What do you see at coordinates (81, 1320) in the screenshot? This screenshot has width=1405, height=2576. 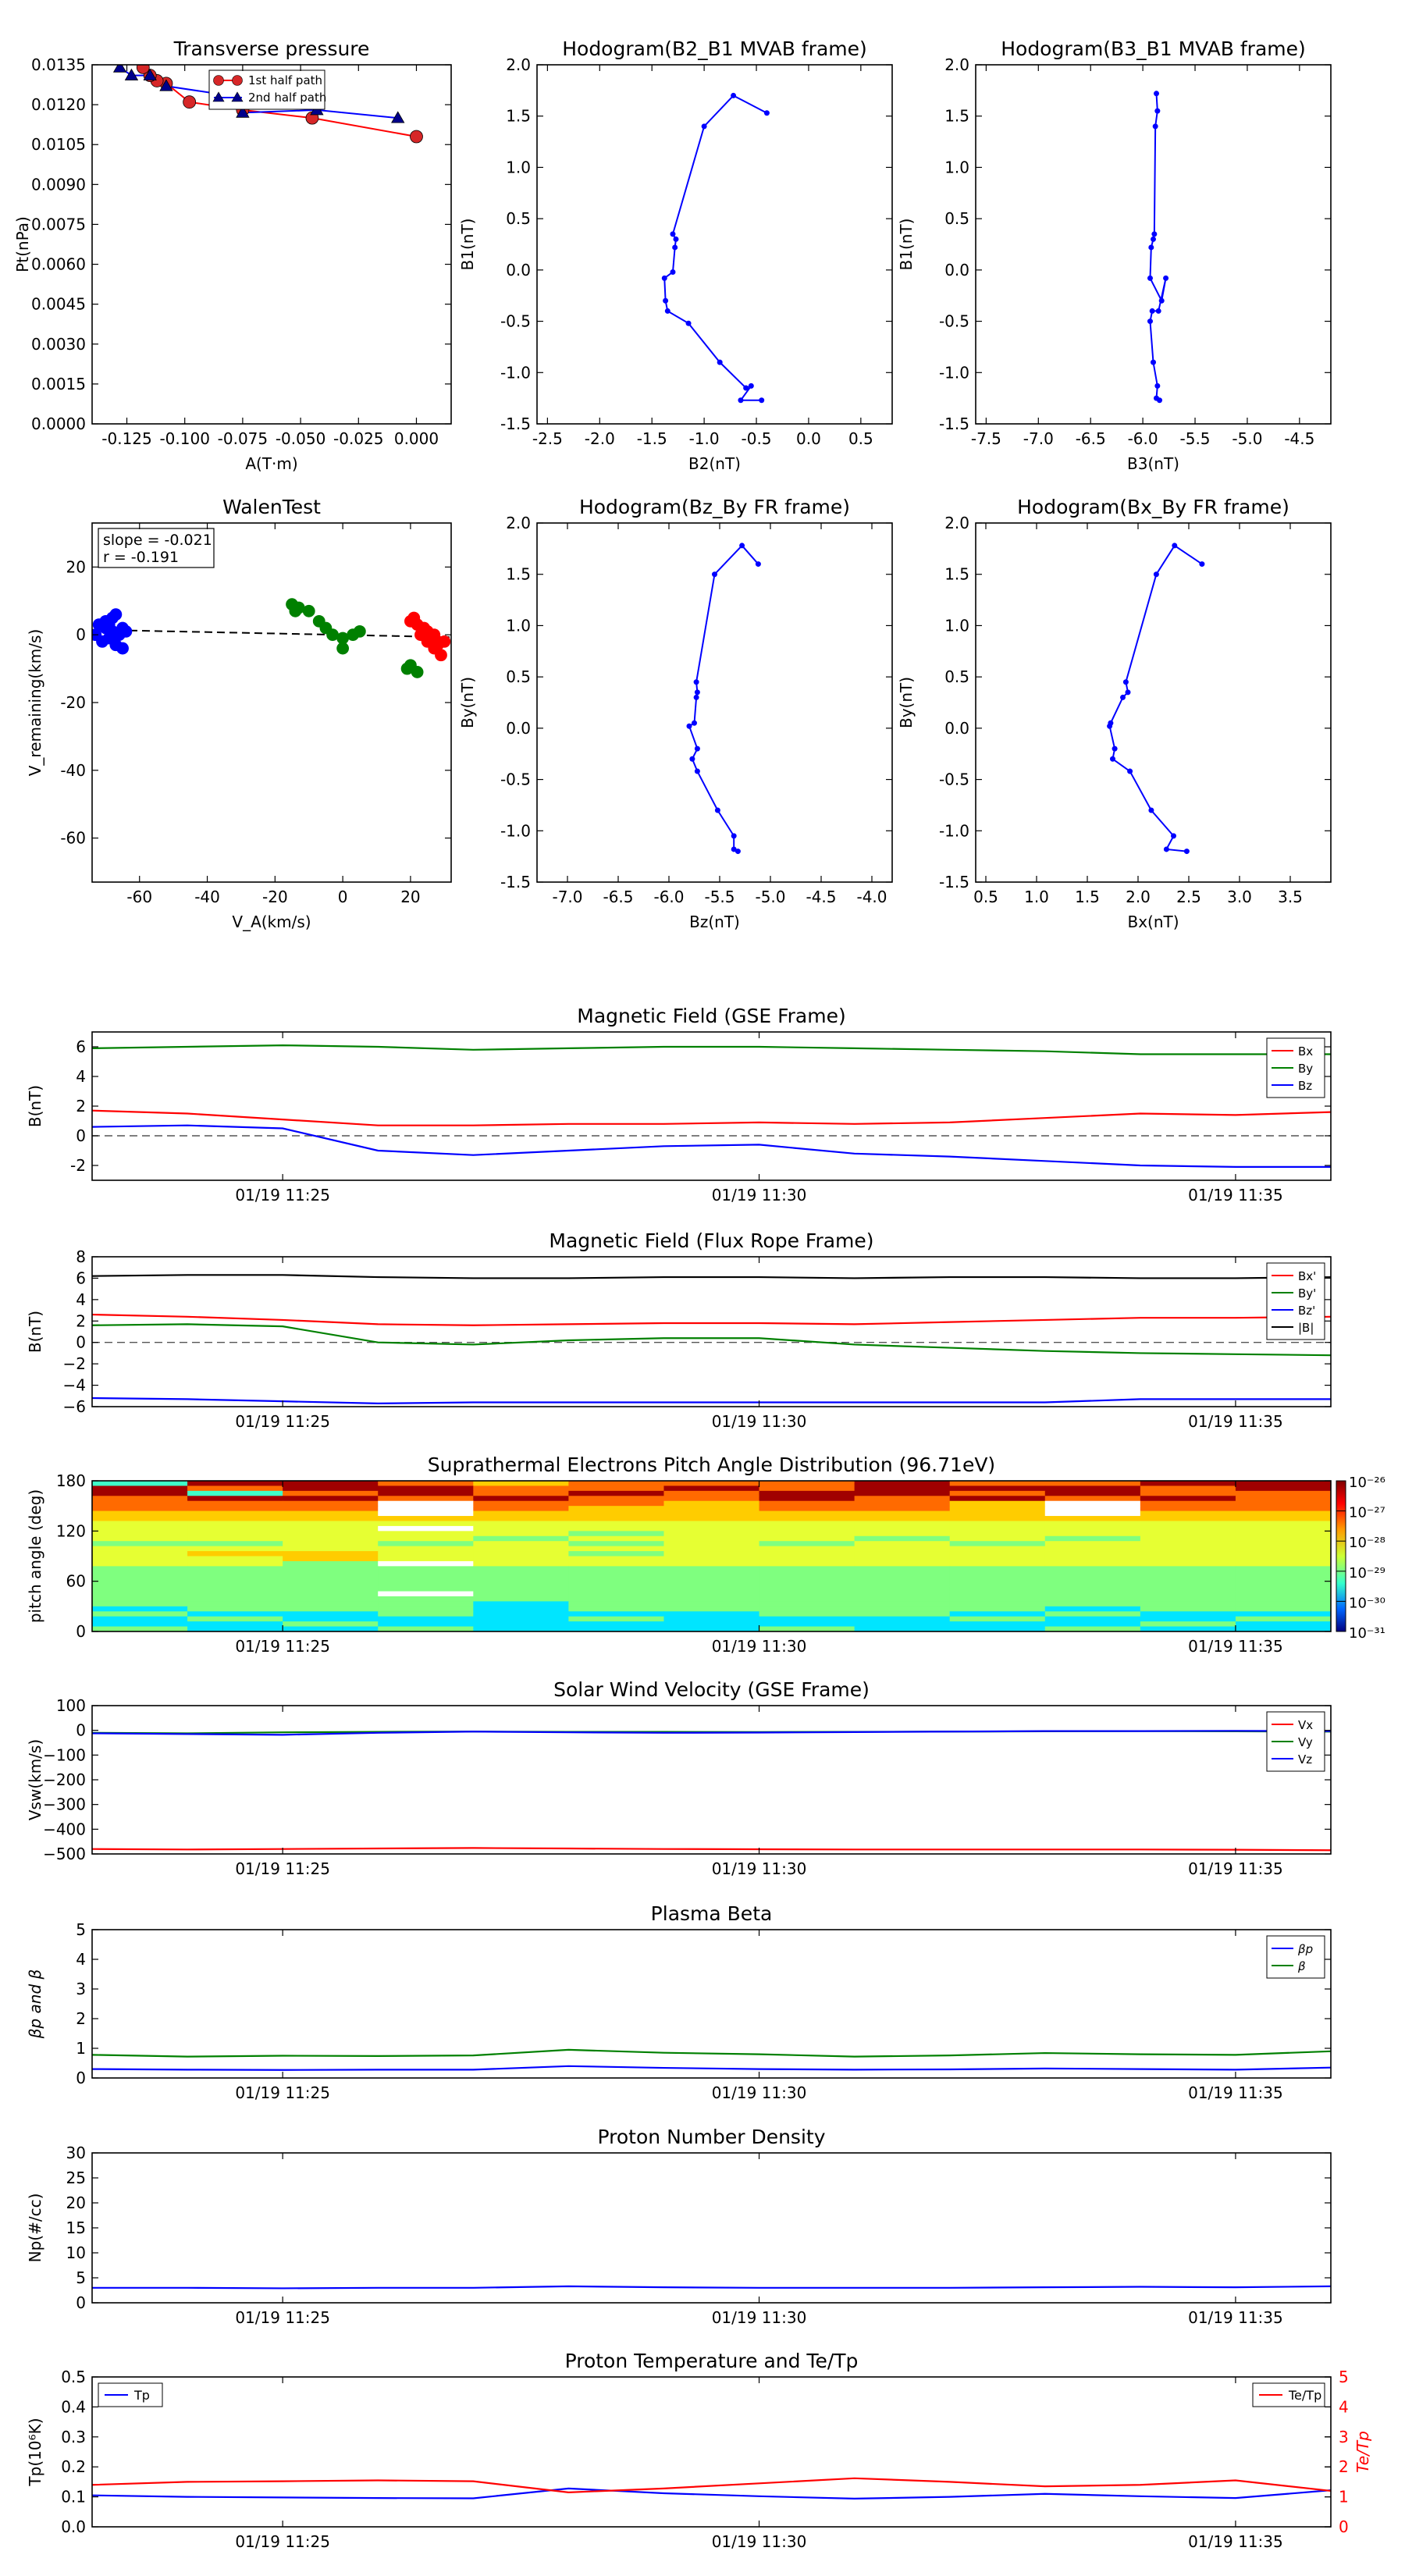 I see `bfr-ytick-label: 2` at bounding box center [81, 1320].